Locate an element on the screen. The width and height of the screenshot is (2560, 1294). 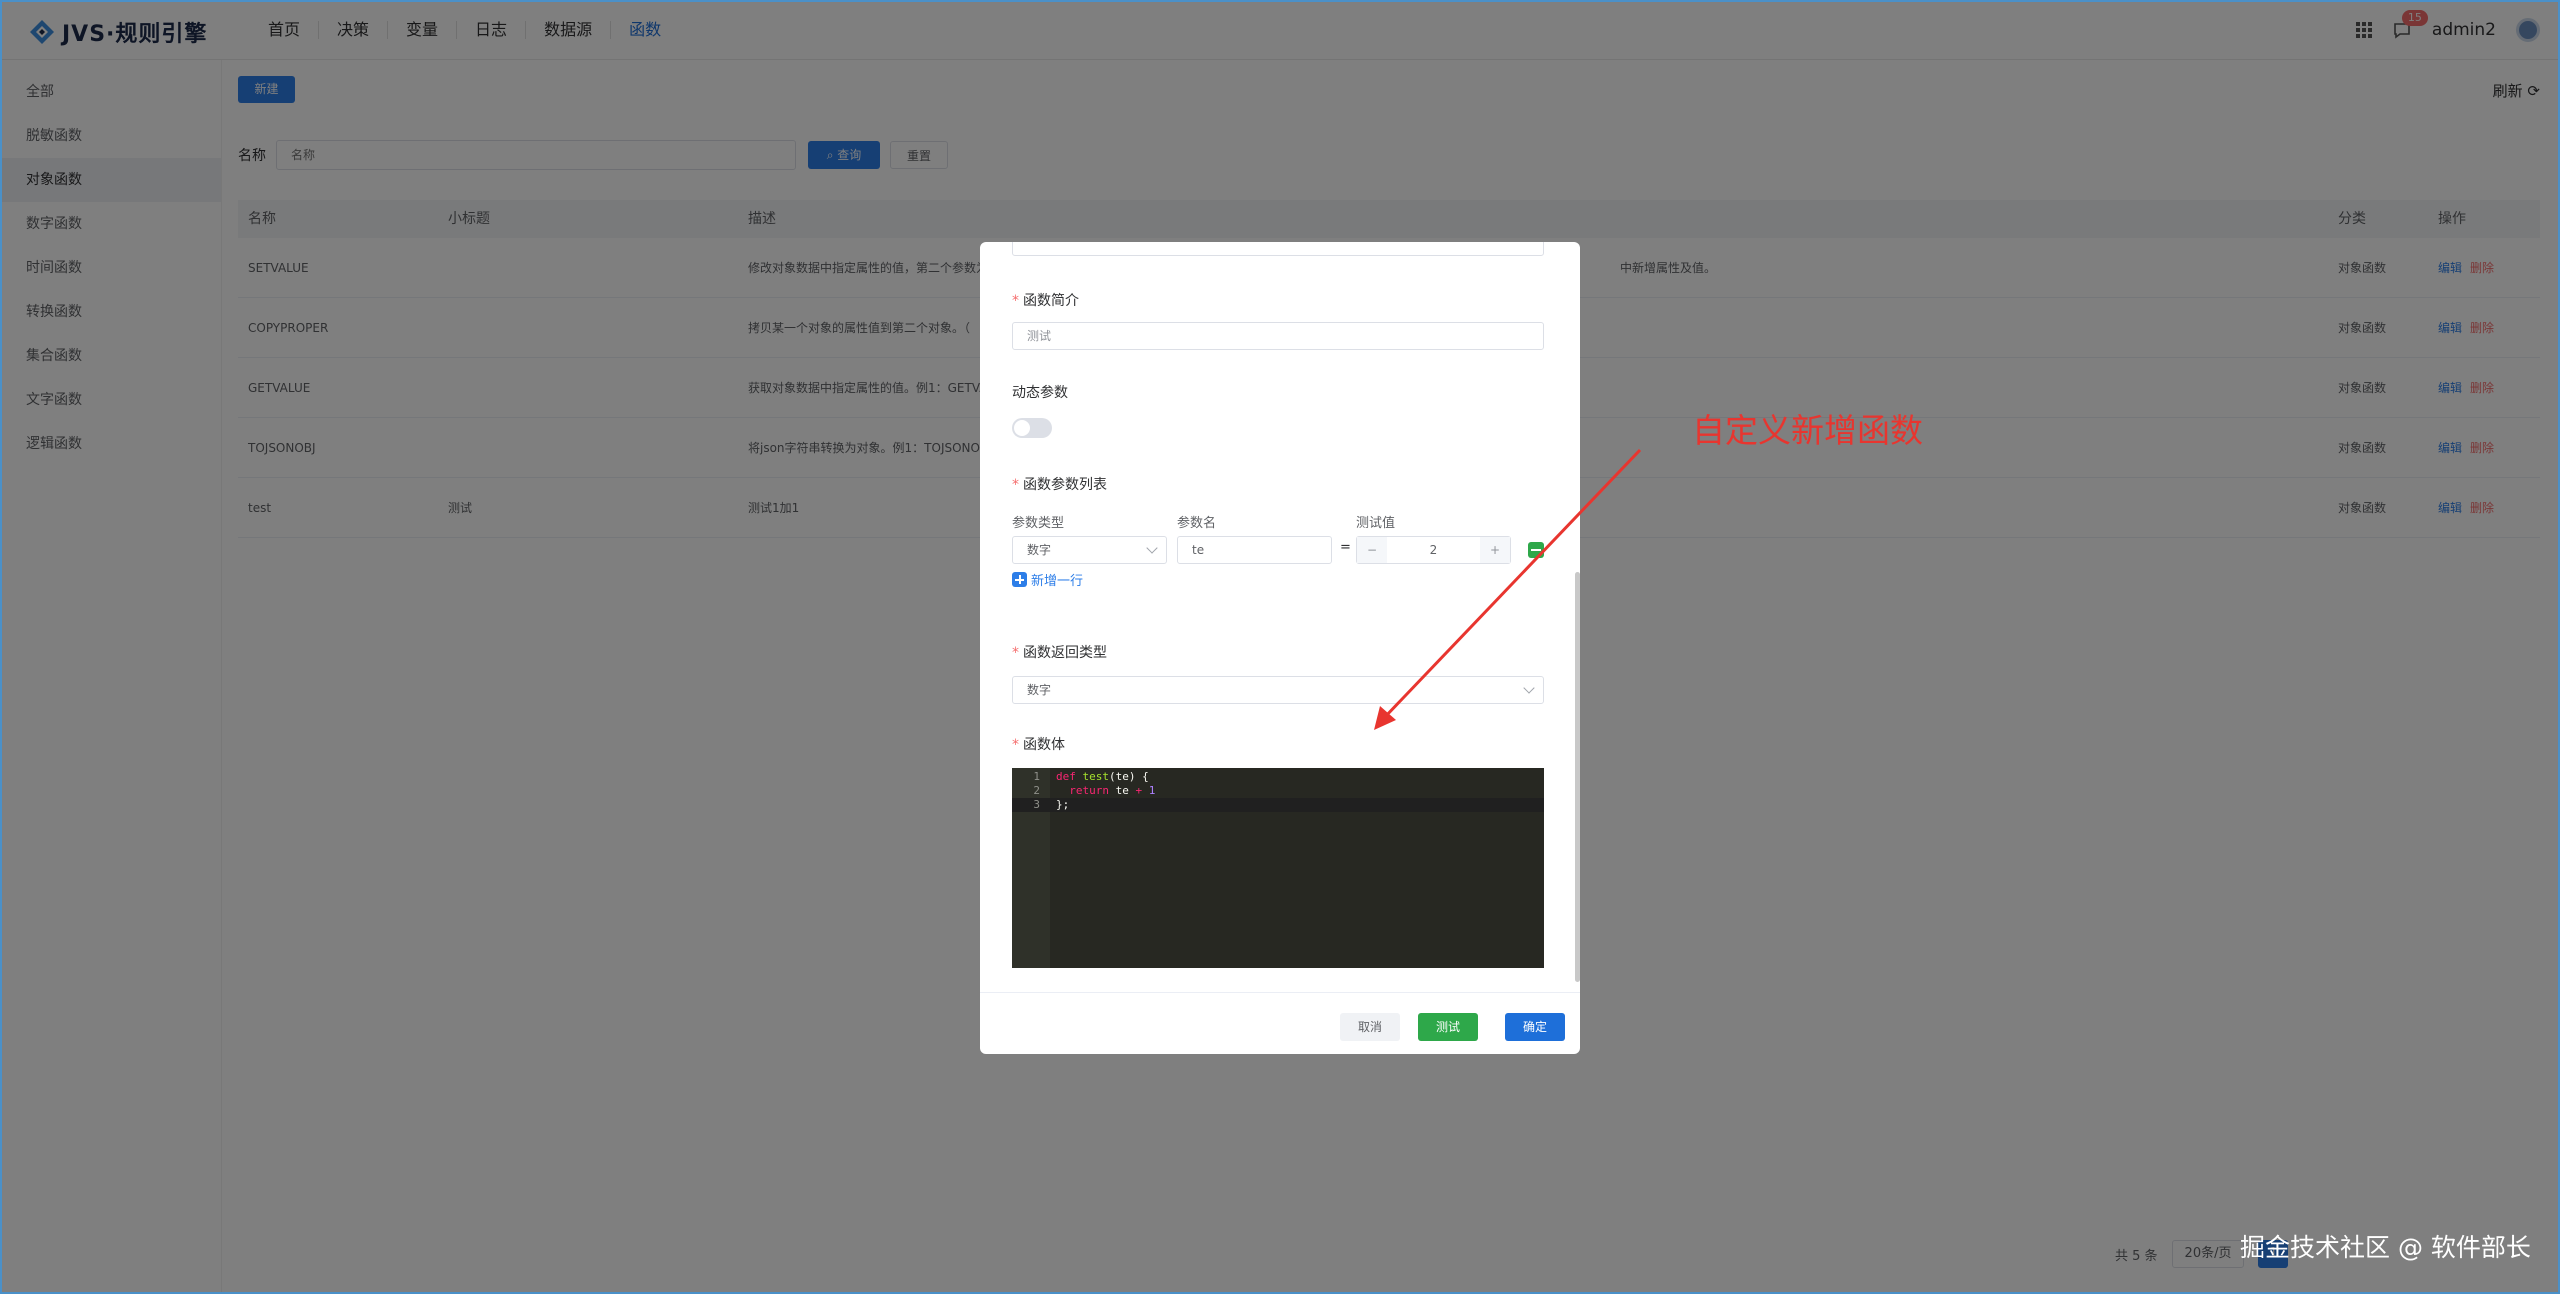
stepper-plus: + is located at coordinates (1495, 550).